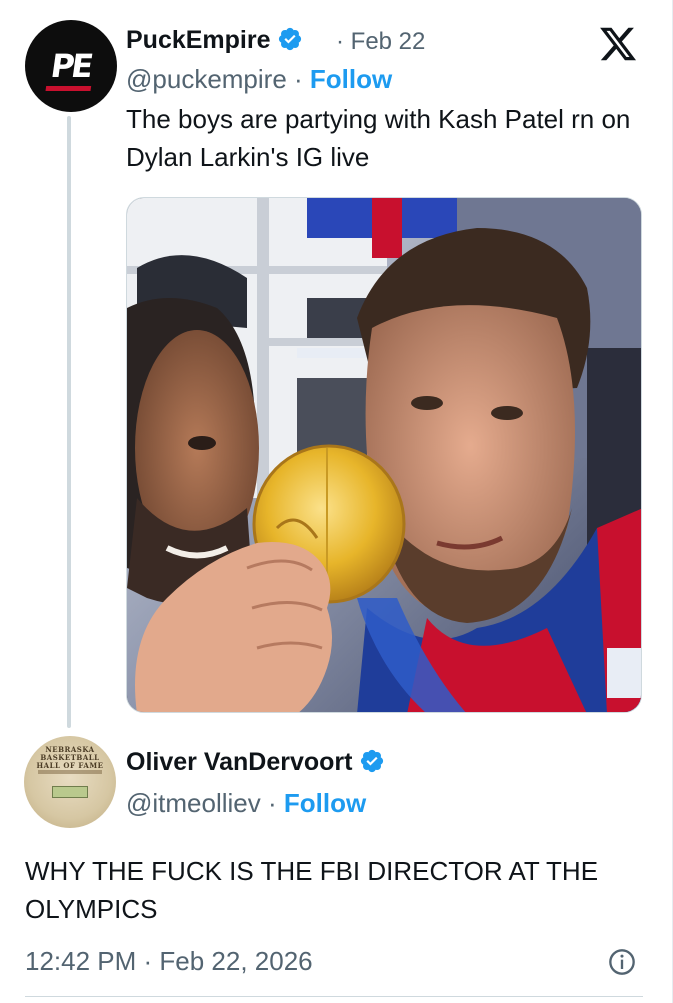 The image size is (673, 1003). What do you see at coordinates (69, 69) in the screenshot?
I see `puckempire-logo: PE` at bounding box center [69, 69].